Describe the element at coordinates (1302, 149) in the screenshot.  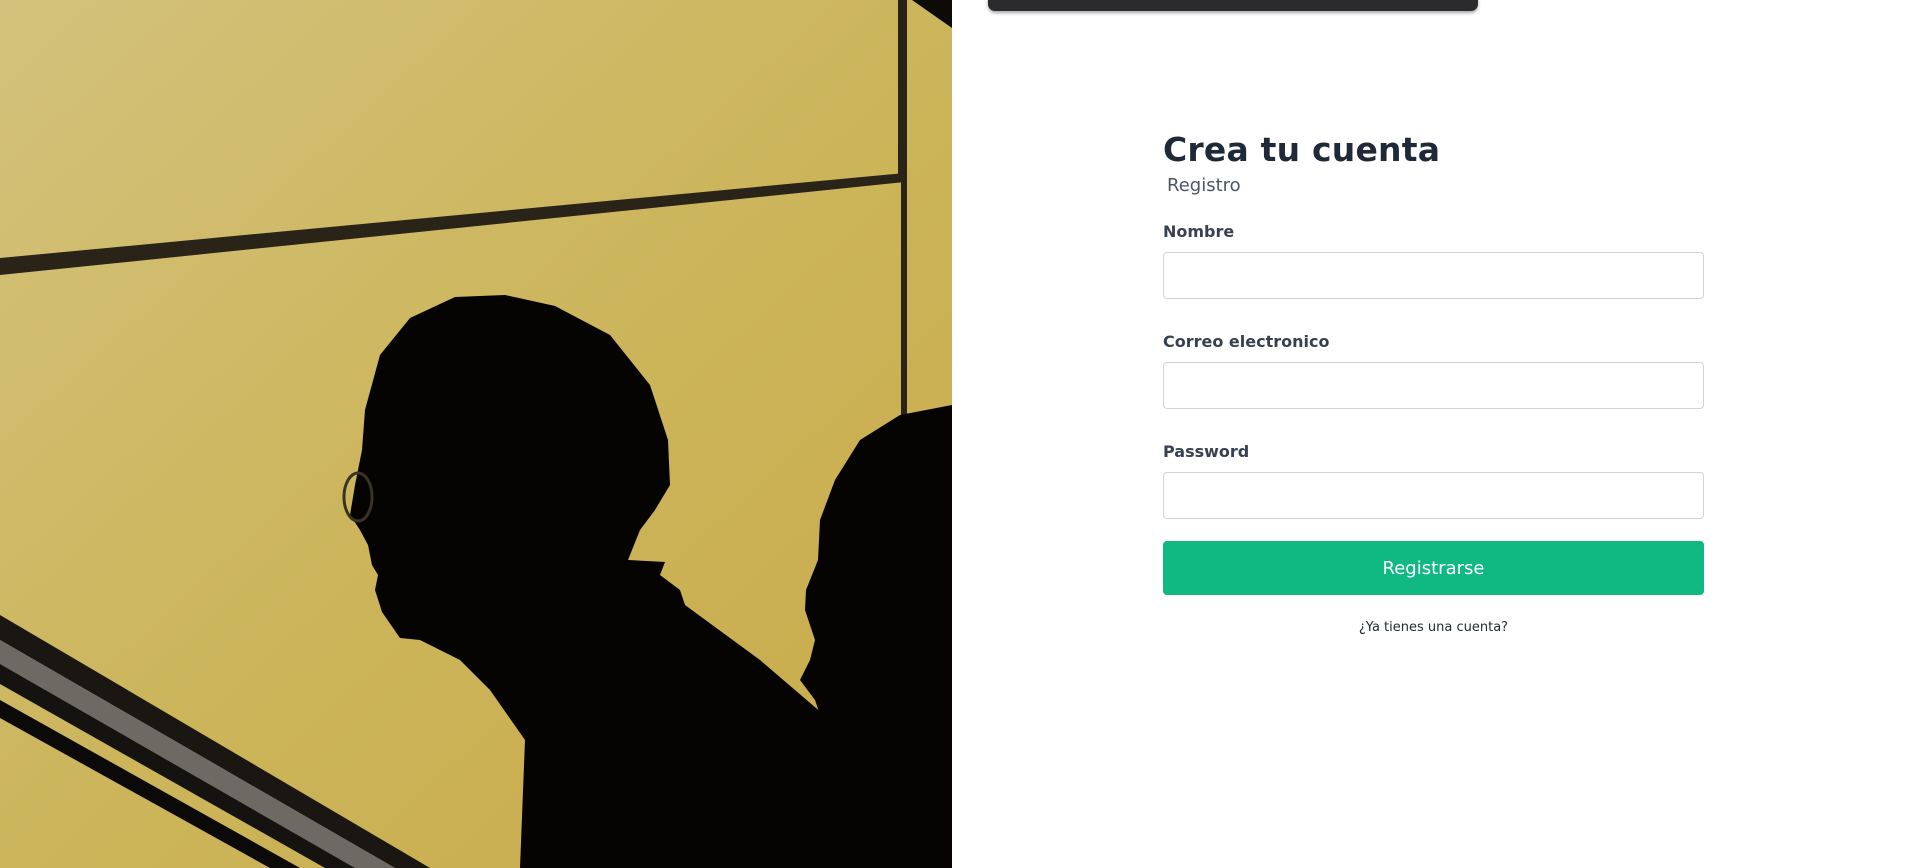
I see `page-title: Crea tu cuenta` at that location.